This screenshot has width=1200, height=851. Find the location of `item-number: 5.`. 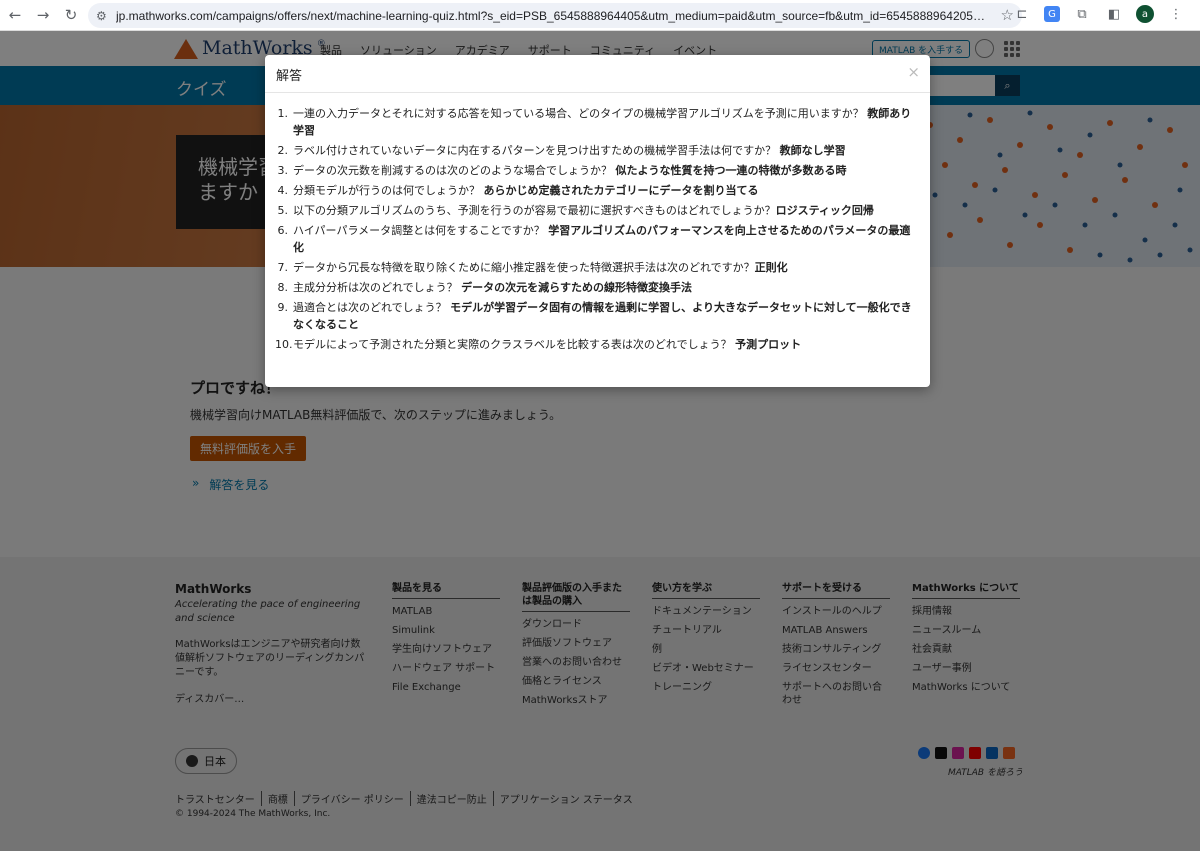

item-number: 5. is located at coordinates (283, 210).